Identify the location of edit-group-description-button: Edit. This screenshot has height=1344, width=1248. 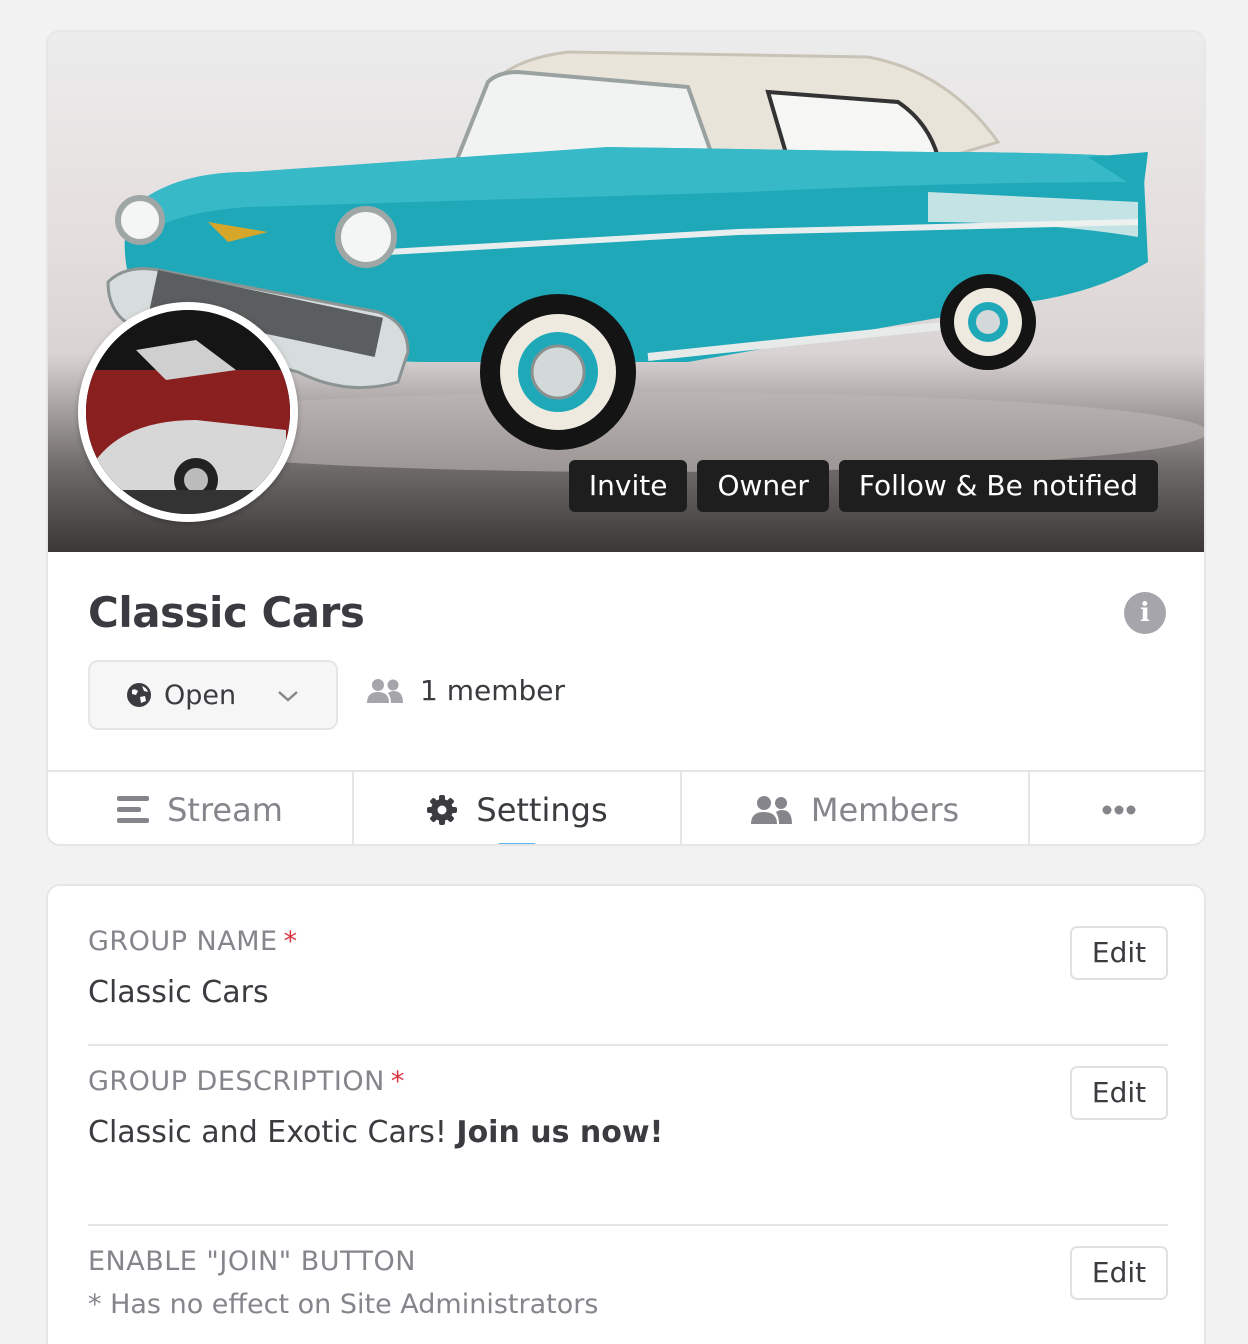
(1119, 1093).